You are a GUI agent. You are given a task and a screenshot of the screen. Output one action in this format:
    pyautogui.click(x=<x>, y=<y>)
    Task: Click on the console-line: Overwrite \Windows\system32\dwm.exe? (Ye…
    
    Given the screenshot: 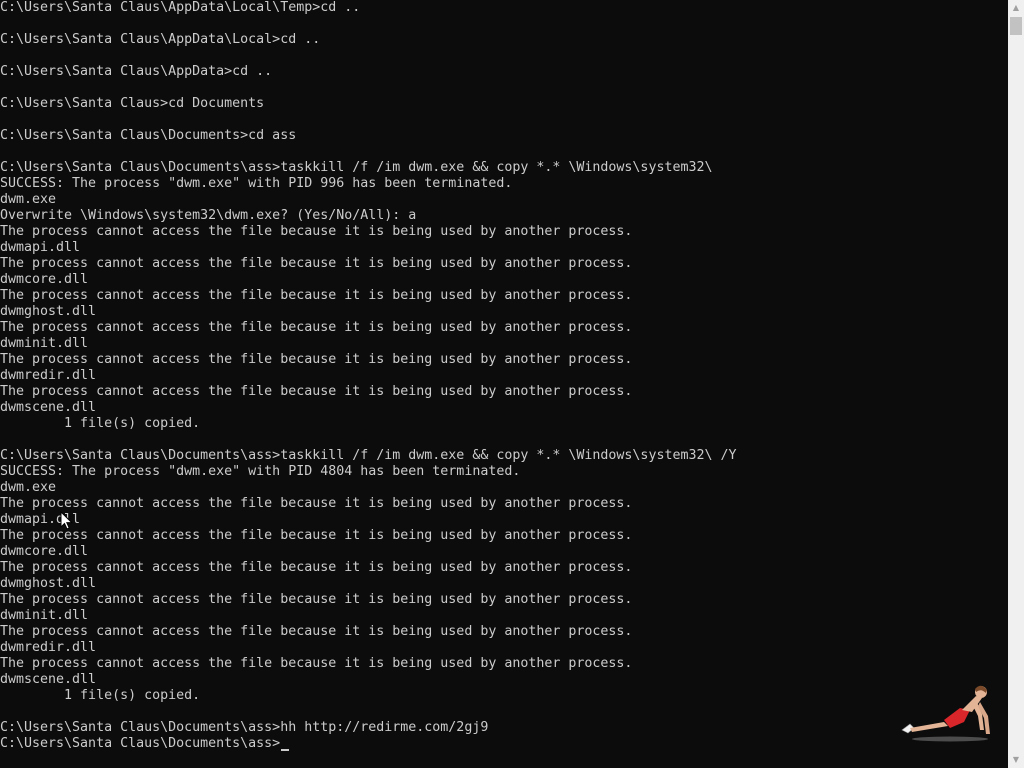 What is the action you would take?
    pyautogui.click(x=208, y=215)
    